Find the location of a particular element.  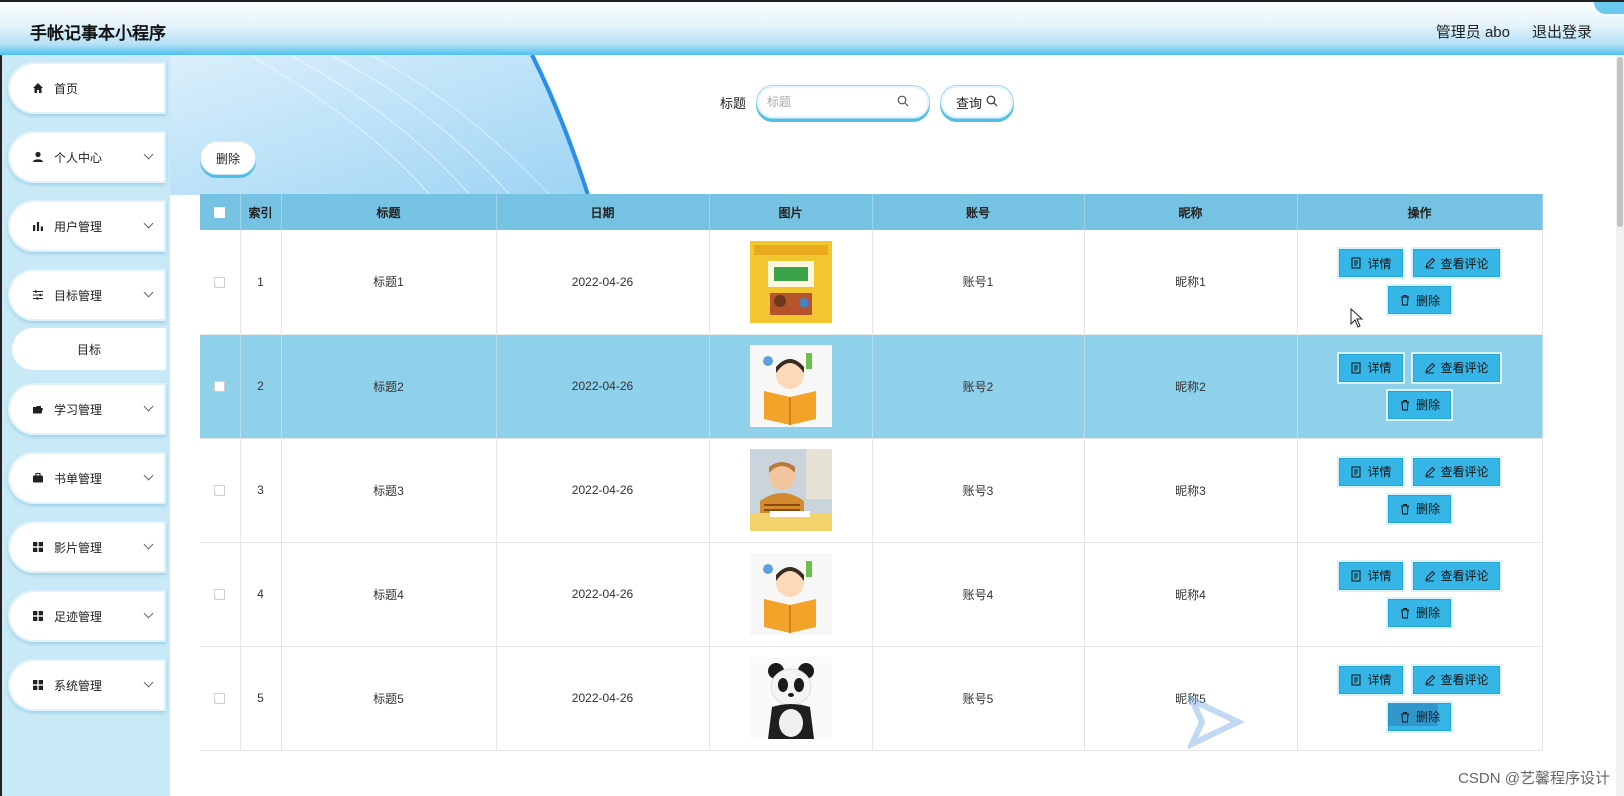

sidebar-item-study-management: 学习管理 is located at coordinates (87, 409).